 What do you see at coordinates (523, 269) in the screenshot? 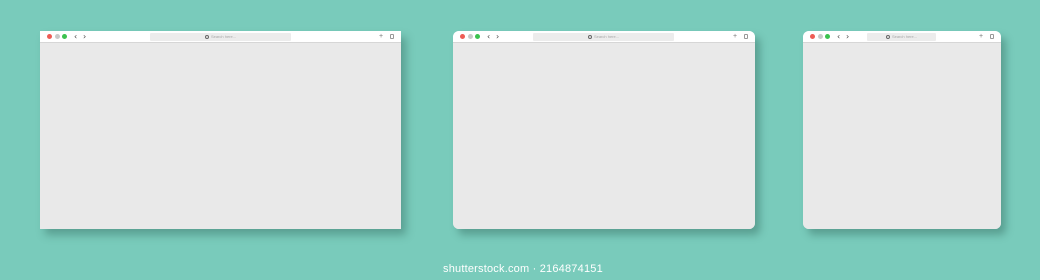
I see `watermark: shutterstock.com · 2164874151` at bounding box center [523, 269].